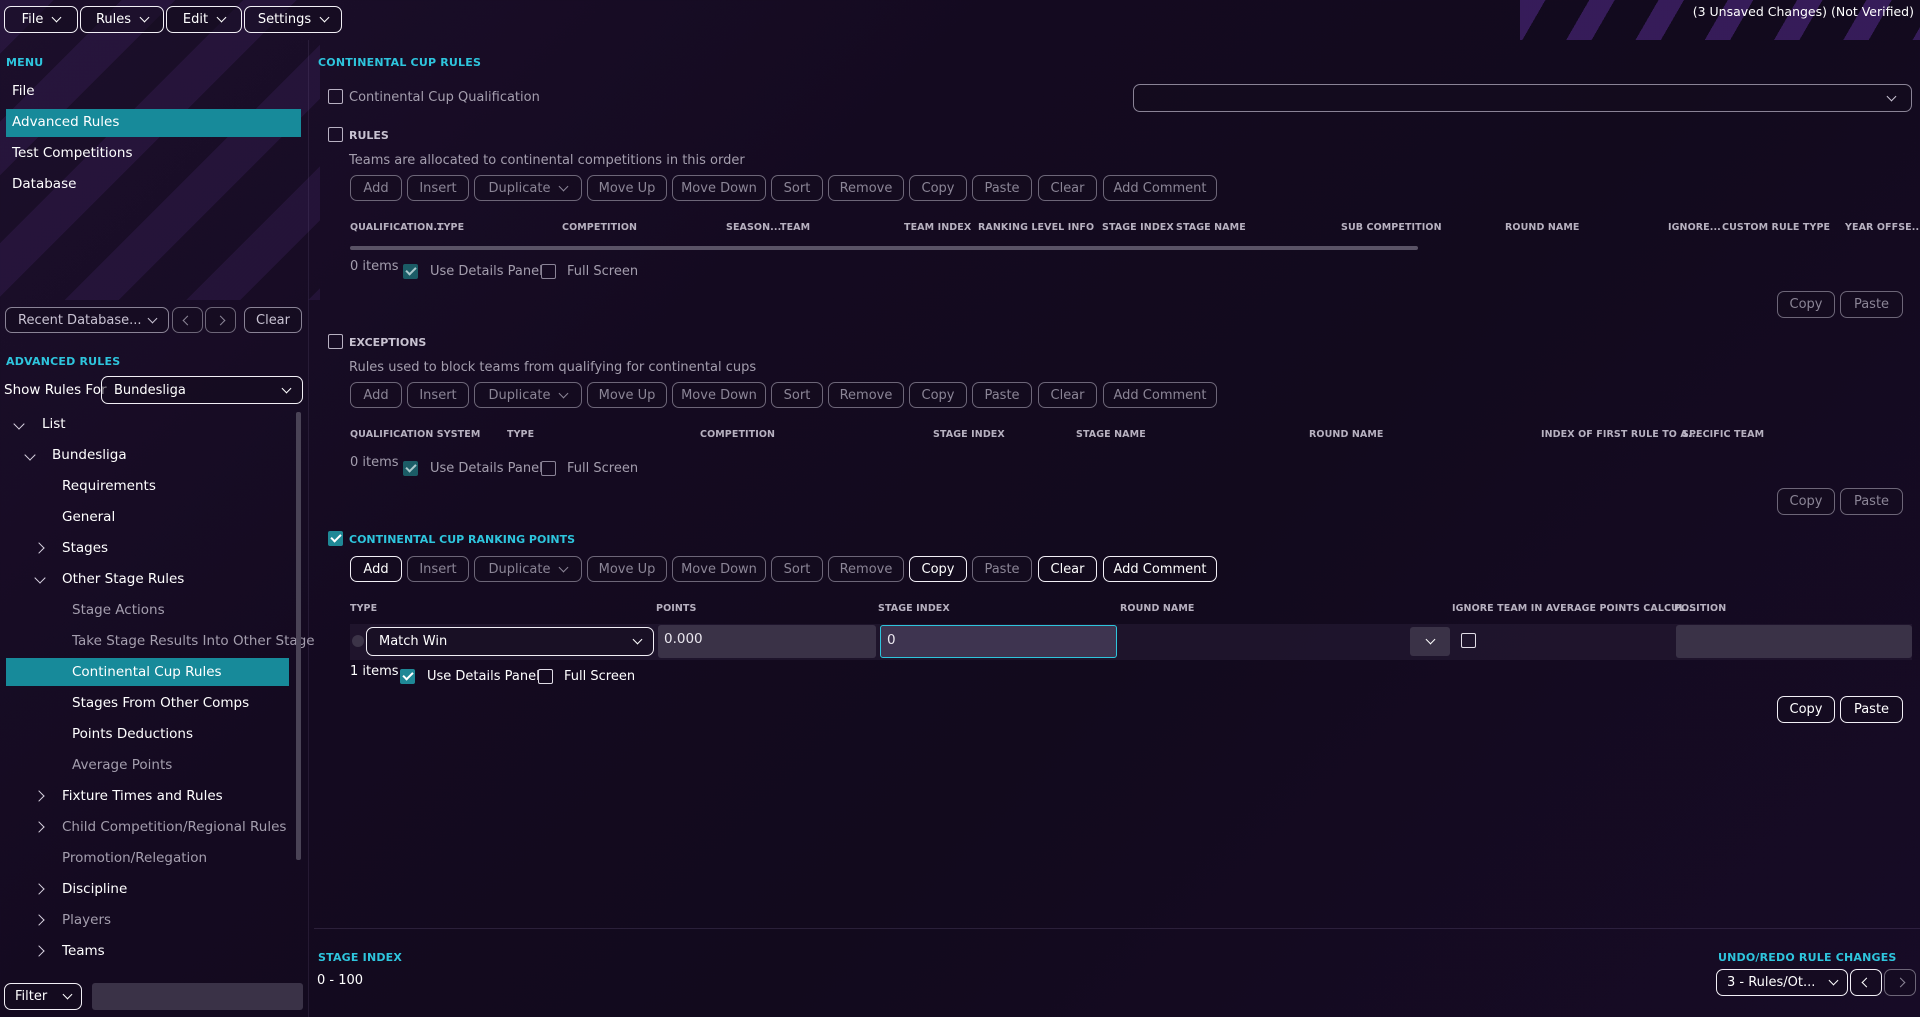 This screenshot has height=1017, width=1920. Describe the element at coordinates (1067, 395) in the screenshot. I see `exceptions-clear-button: Clear` at that location.